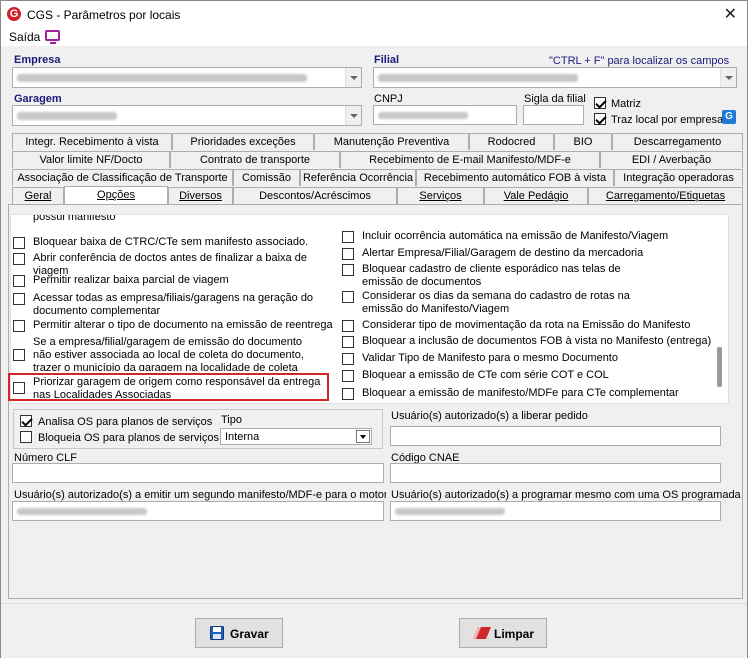  What do you see at coordinates (667, 120) in the screenshot?
I see `traz-local-label: Traz local por empresa` at bounding box center [667, 120].